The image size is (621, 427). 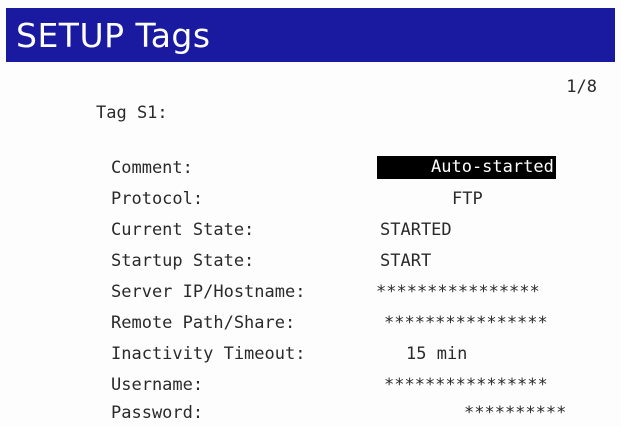 I want to click on field-label-remote-path: Remote Path/Share:, so click(x=203, y=323).